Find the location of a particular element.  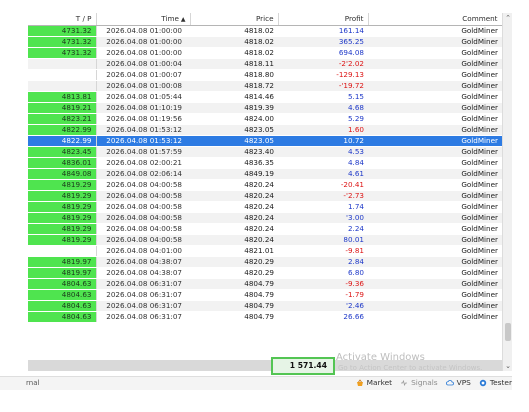

cell-tp: 4819.21 is located at coordinates (62, 108).